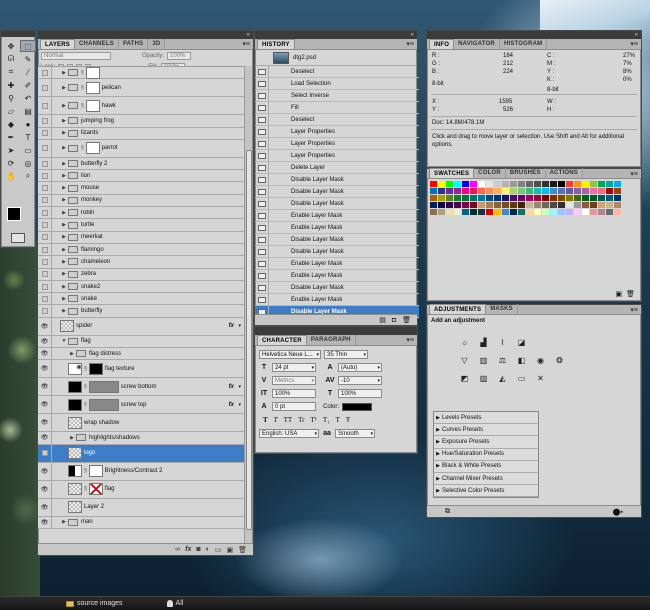 This screenshot has height=610, width=650. What do you see at coordinates (198, 549) in the screenshot?
I see `add-mask-icon: ◙` at bounding box center [198, 549].